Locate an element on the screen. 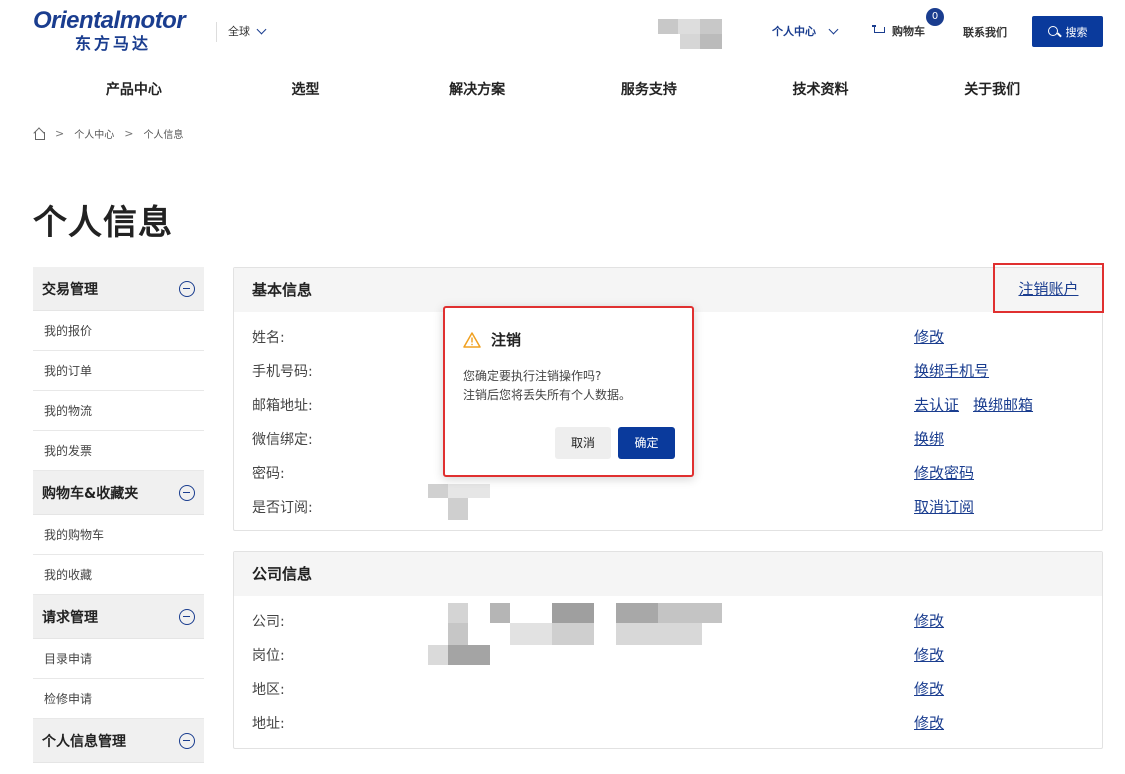  rebind-phone-link: 换绑手机号 is located at coordinates (951, 371).